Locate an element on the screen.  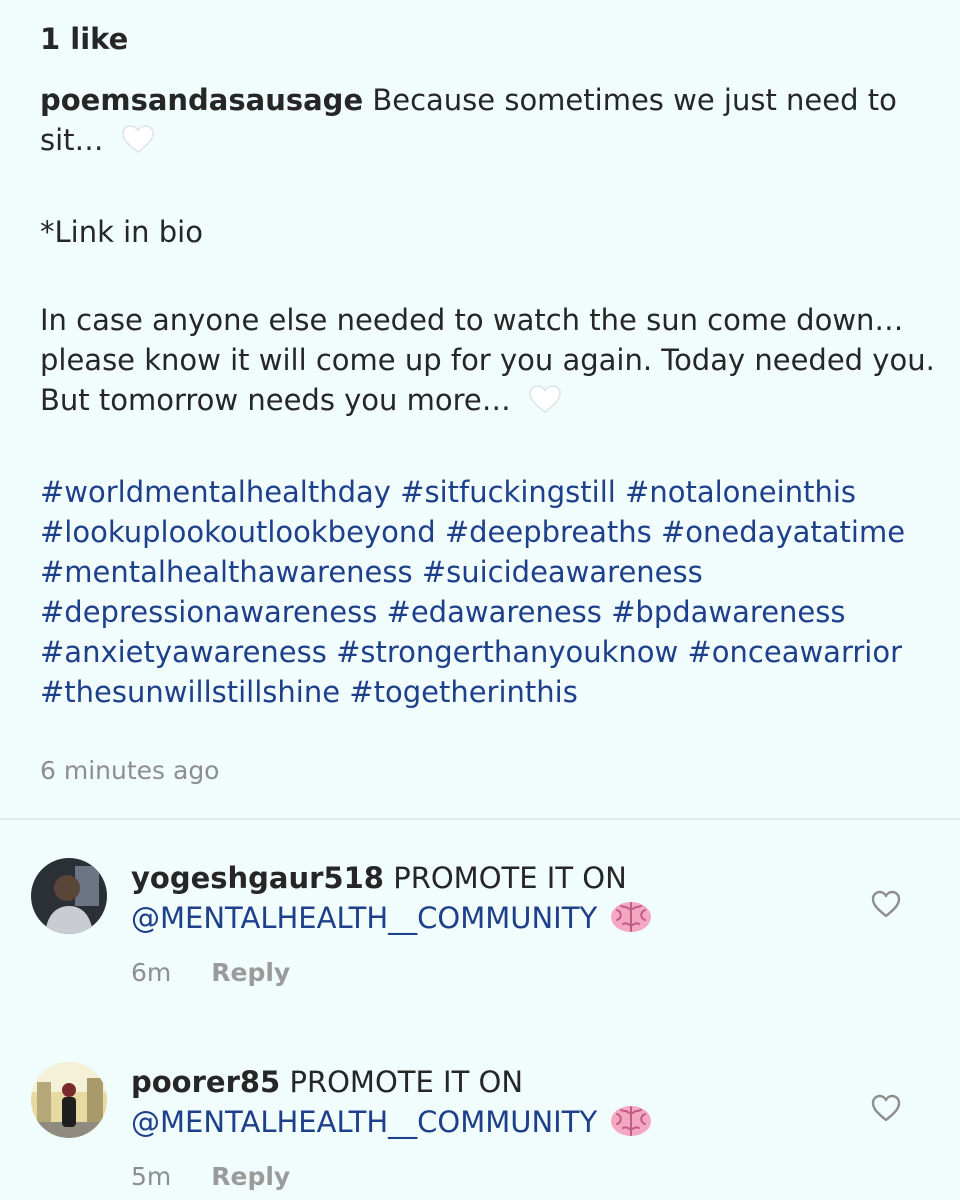
likes-count: 1 like is located at coordinates (84, 39).